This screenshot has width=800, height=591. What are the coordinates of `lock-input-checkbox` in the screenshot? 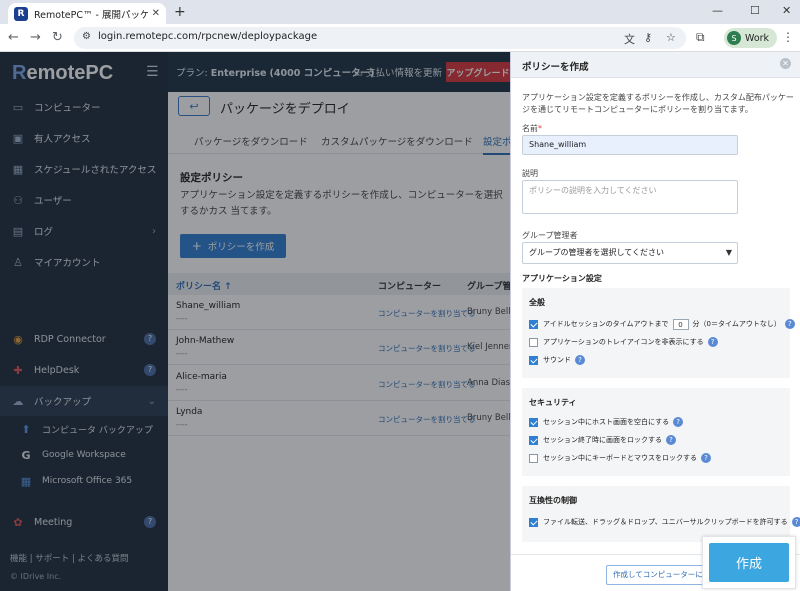 It's located at (533, 458).